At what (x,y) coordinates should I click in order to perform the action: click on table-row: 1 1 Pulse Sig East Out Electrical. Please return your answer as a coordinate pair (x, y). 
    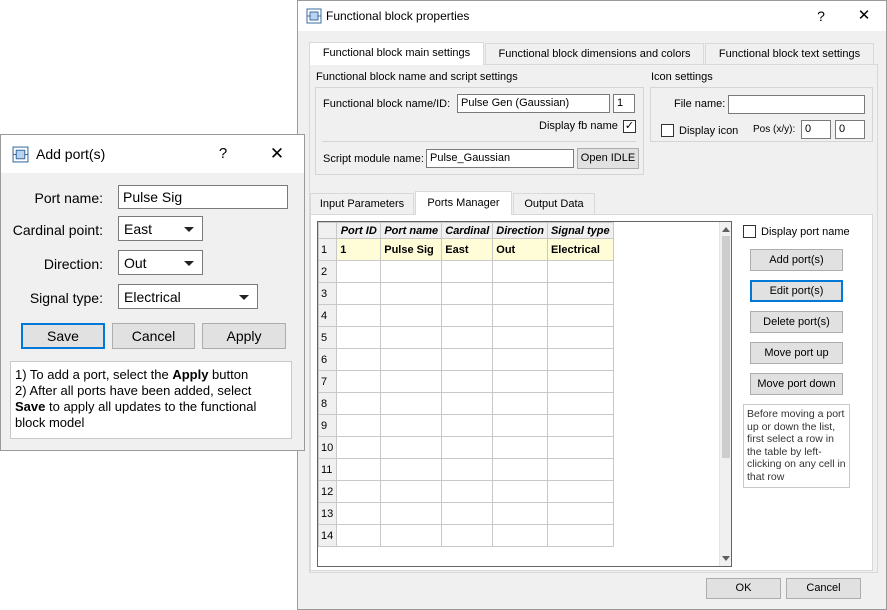
    Looking at the image, I should click on (466, 249).